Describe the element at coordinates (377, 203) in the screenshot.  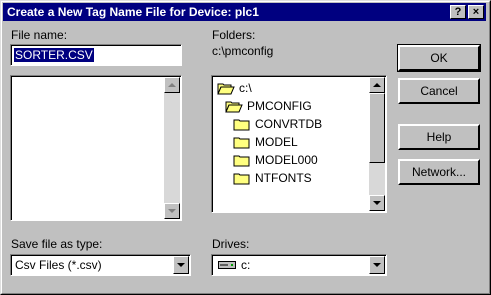
I see `folders-scroll-down` at that location.